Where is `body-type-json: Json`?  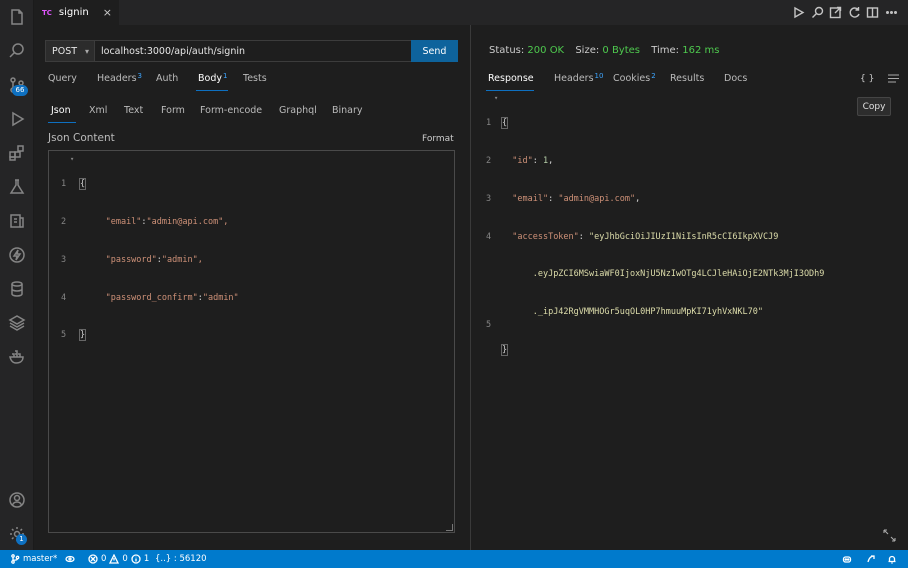 body-type-json: Json is located at coordinates (61, 110).